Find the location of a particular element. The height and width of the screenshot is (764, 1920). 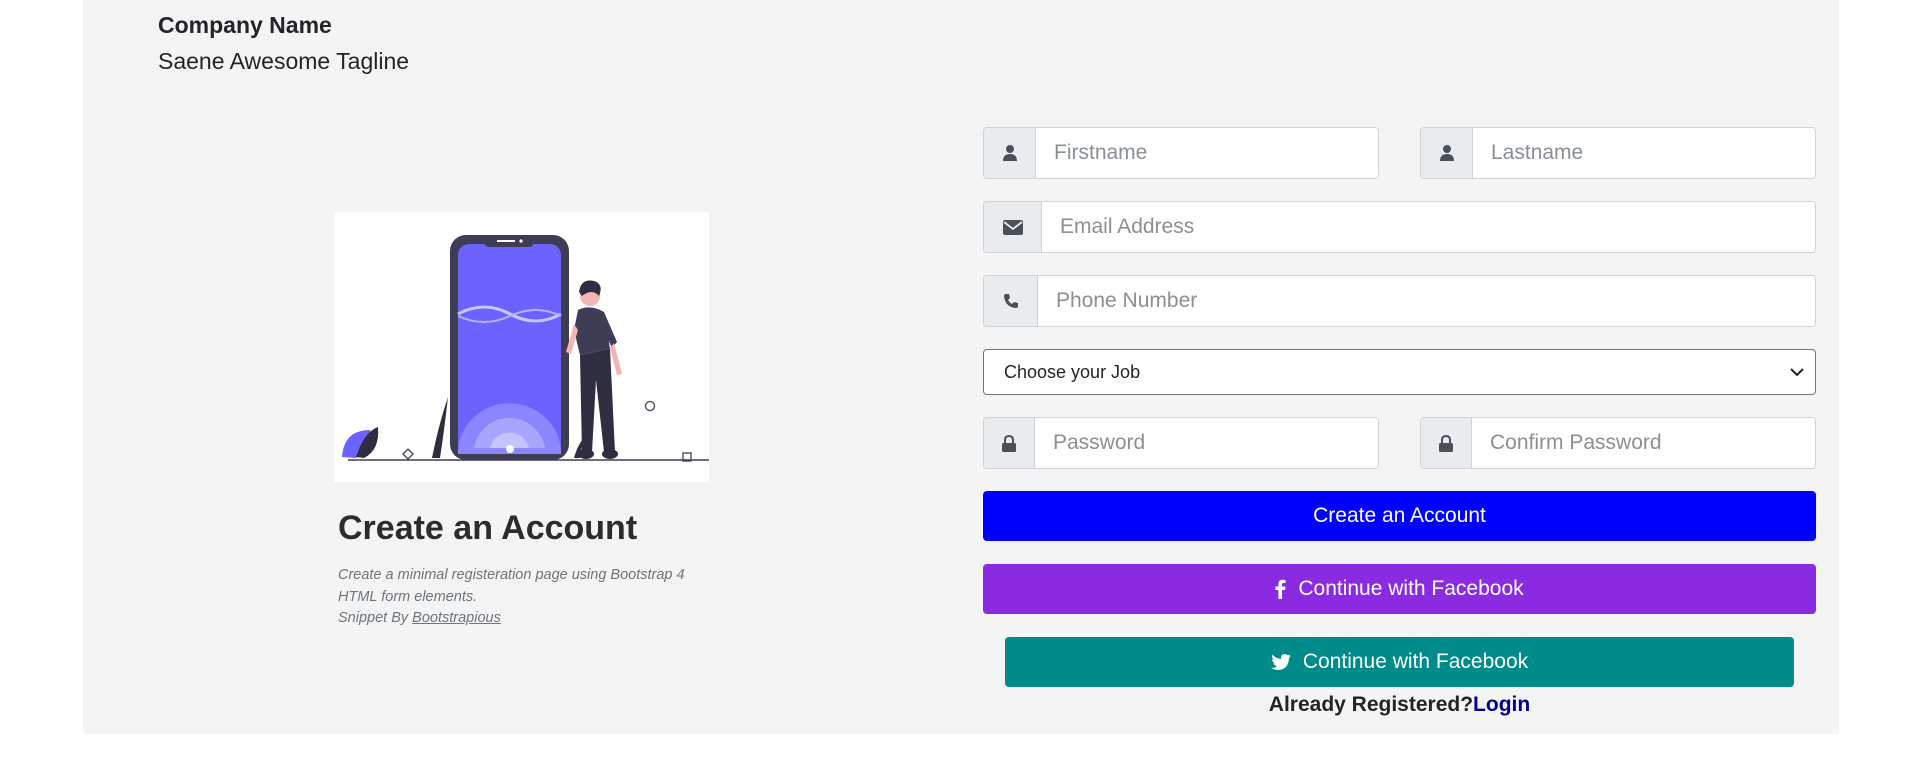

confirm-password-input is located at coordinates (1643, 443).